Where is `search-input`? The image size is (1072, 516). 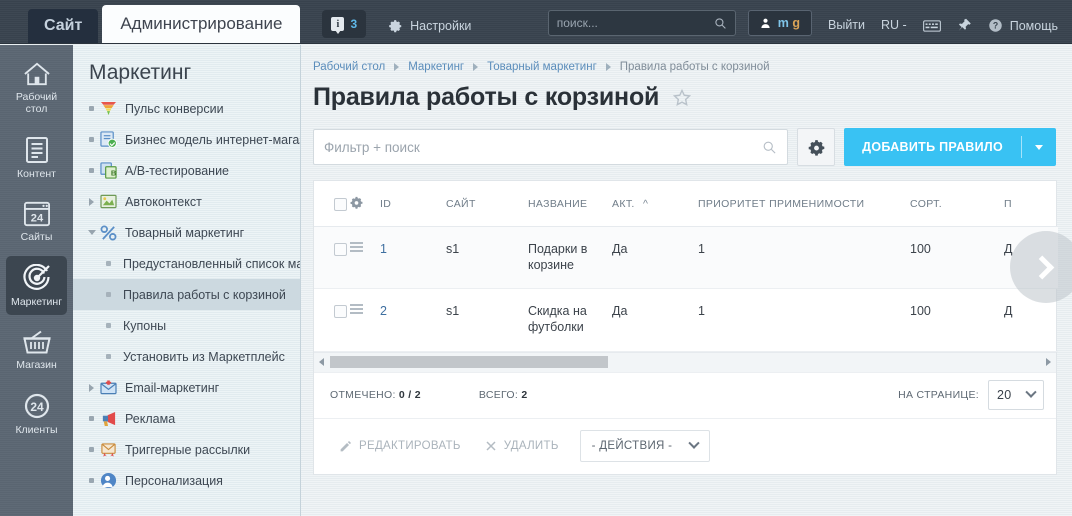
search-input is located at coordinates (635, 23).